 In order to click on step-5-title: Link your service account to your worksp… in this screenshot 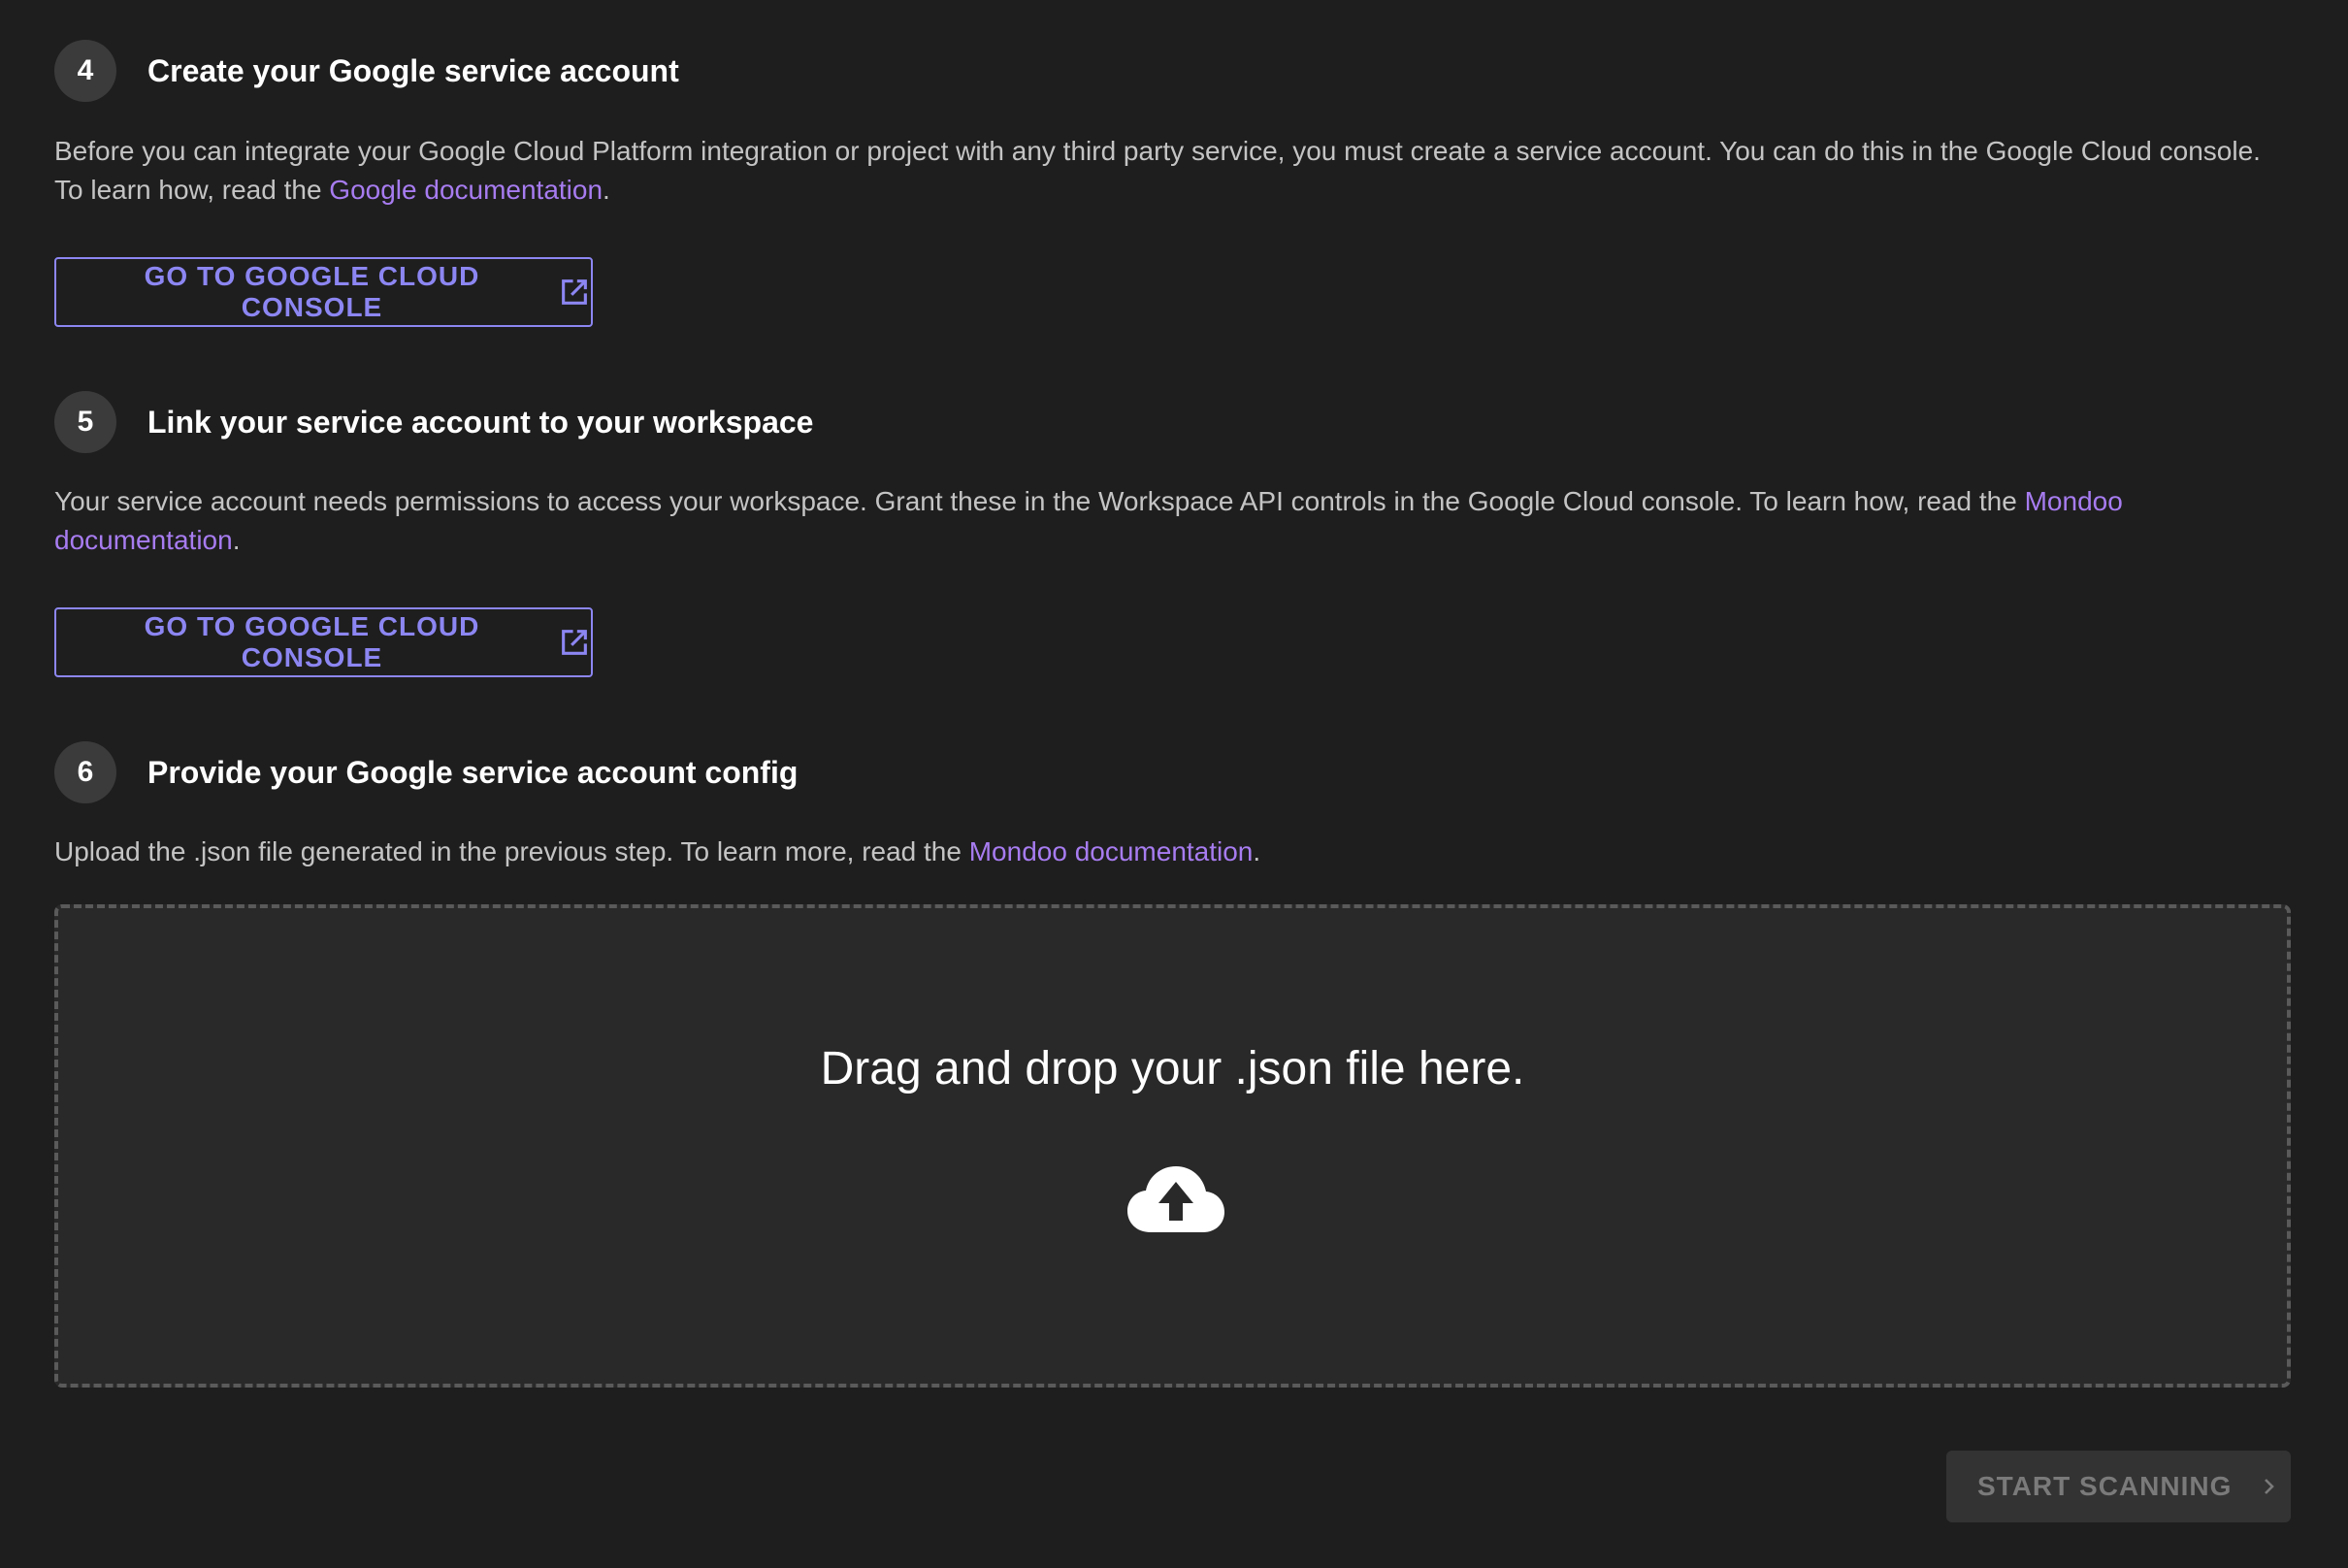, I will do `click(480, 422)`.